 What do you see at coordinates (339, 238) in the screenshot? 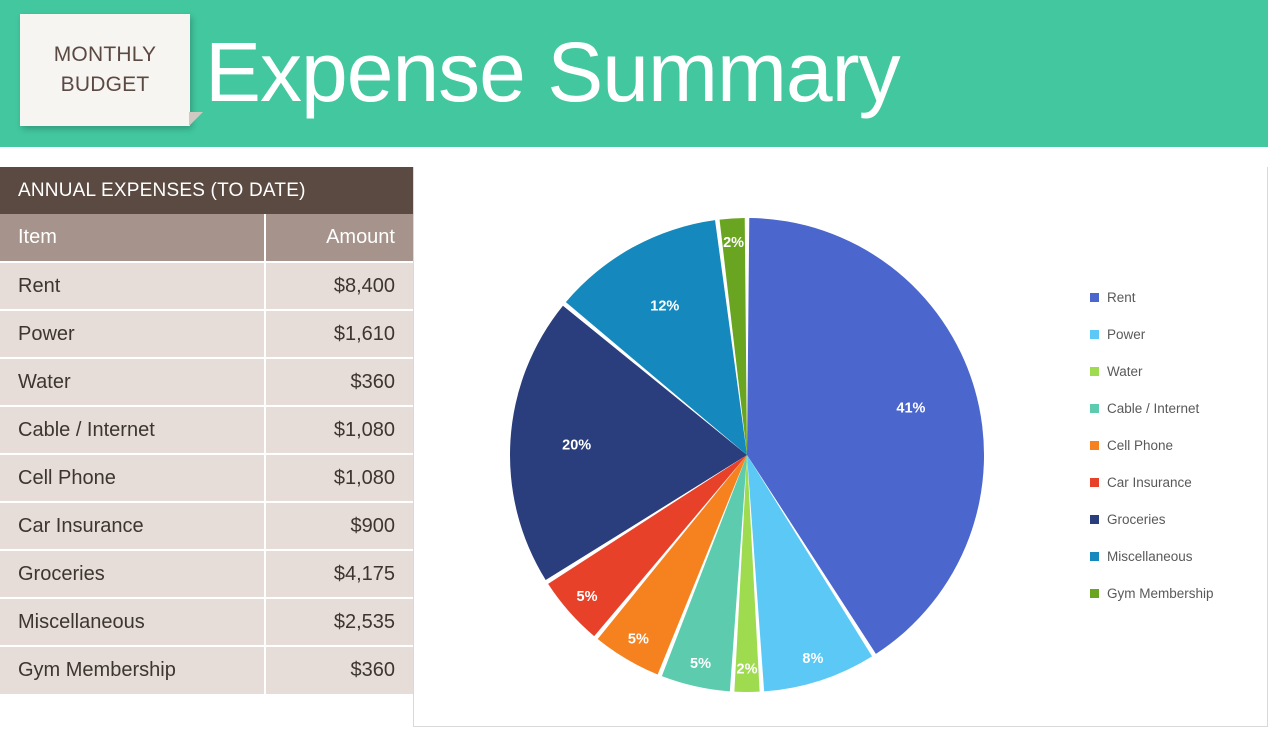
I see `column-header-amount: Amount` at bounding box center [339, 238].